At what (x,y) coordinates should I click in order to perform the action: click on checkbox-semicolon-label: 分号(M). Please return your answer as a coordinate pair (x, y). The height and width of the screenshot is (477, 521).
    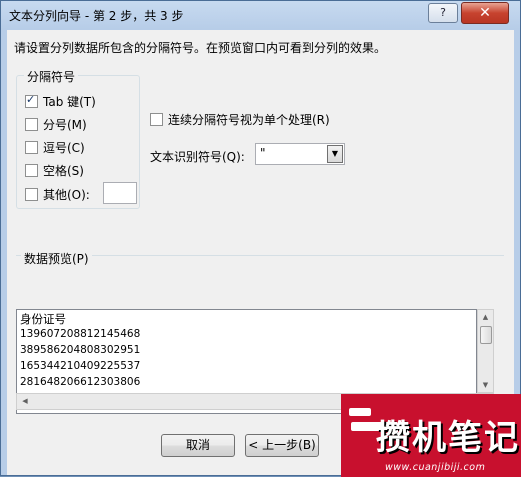
    Looking at the image, I should click on (65, 125).